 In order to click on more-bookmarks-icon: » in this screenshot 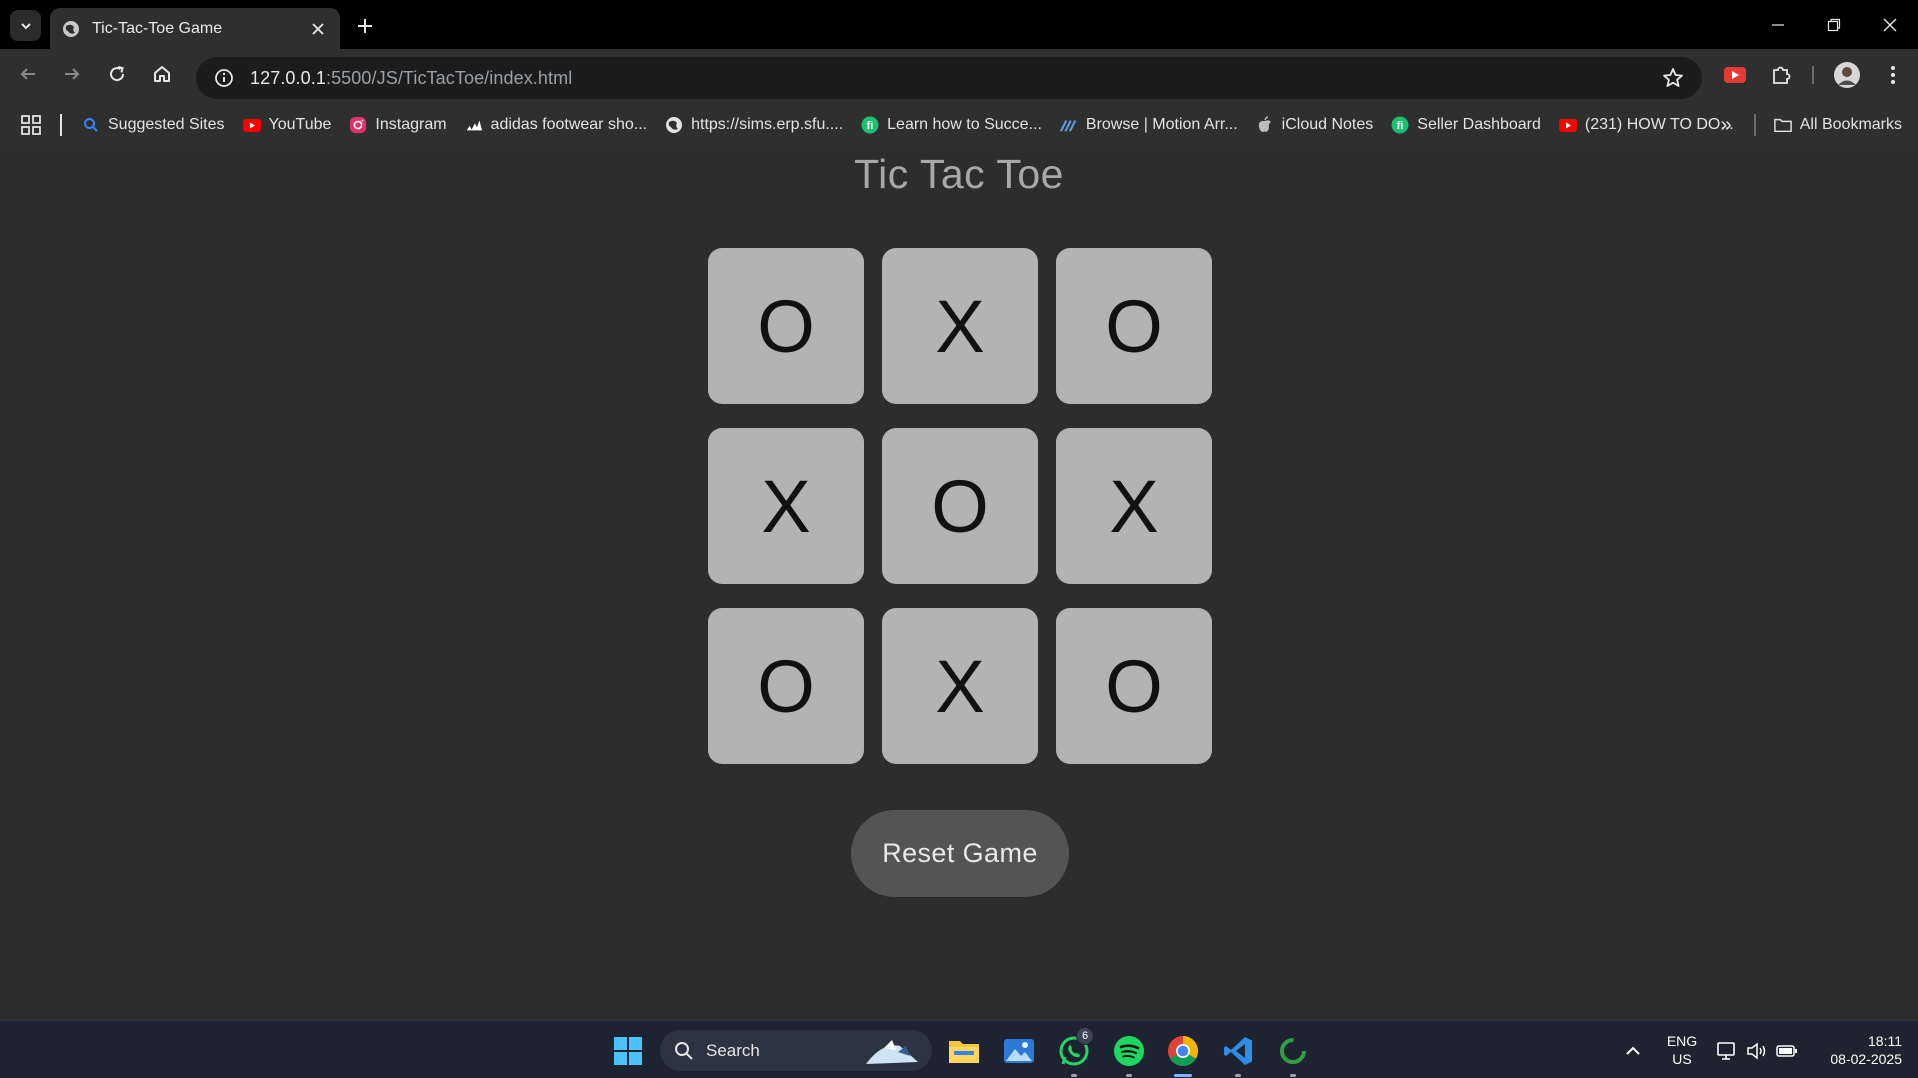, I will do `click(1726, 125)`.